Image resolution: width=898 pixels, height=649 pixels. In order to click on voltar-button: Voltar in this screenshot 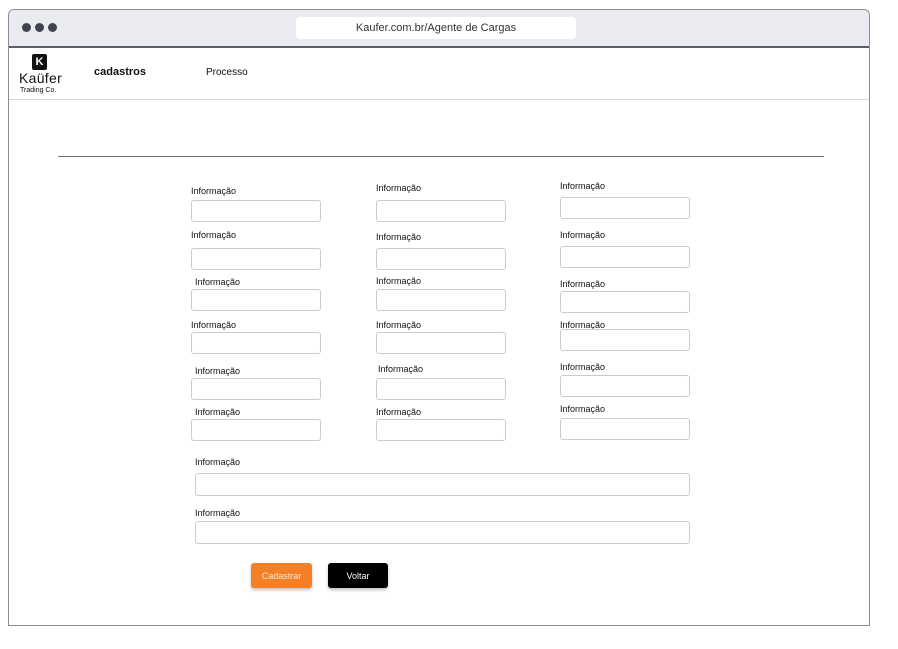, I will do `click(358, 575)`.